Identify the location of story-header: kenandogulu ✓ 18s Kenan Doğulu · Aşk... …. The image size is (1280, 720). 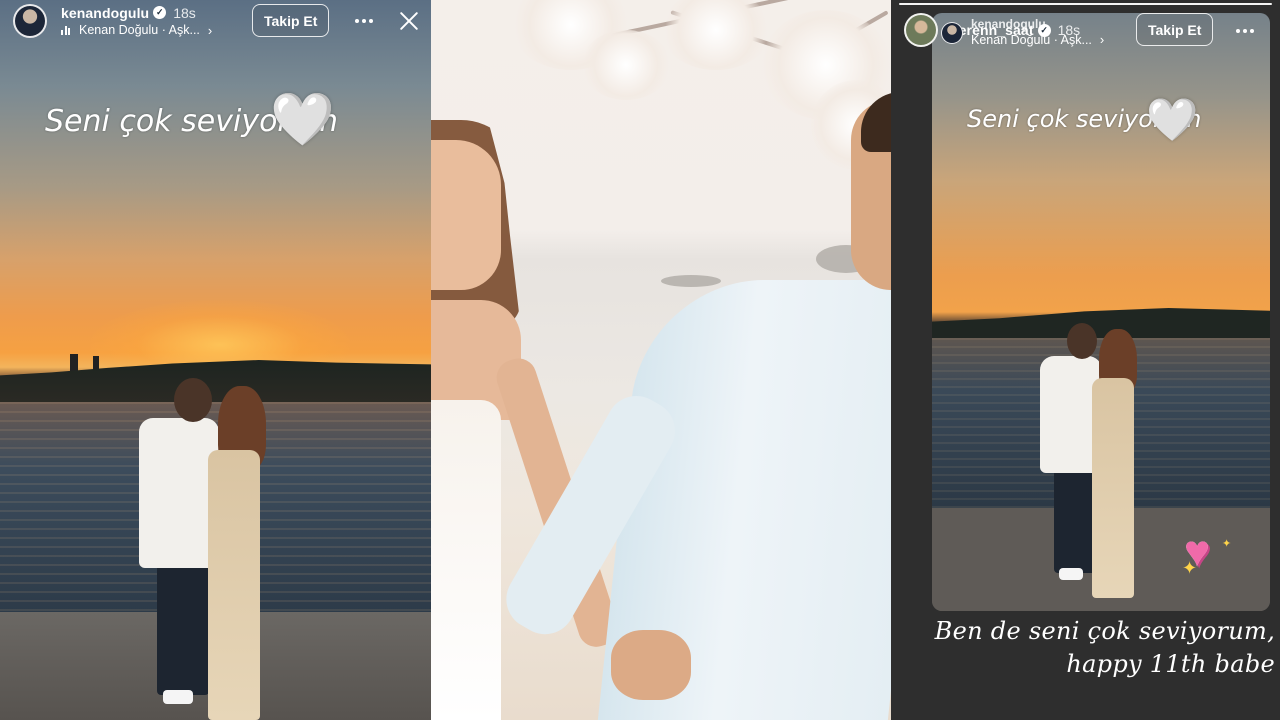
(112, 21).